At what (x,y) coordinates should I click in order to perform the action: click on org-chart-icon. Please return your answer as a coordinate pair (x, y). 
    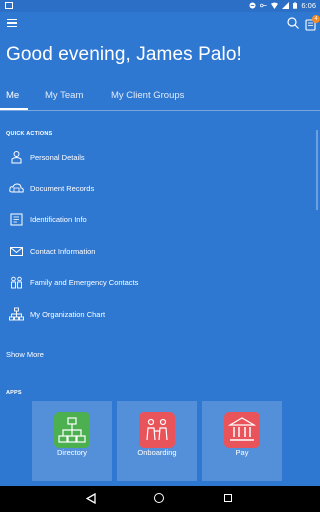
    Looking at the image, I should click on (16, 314).